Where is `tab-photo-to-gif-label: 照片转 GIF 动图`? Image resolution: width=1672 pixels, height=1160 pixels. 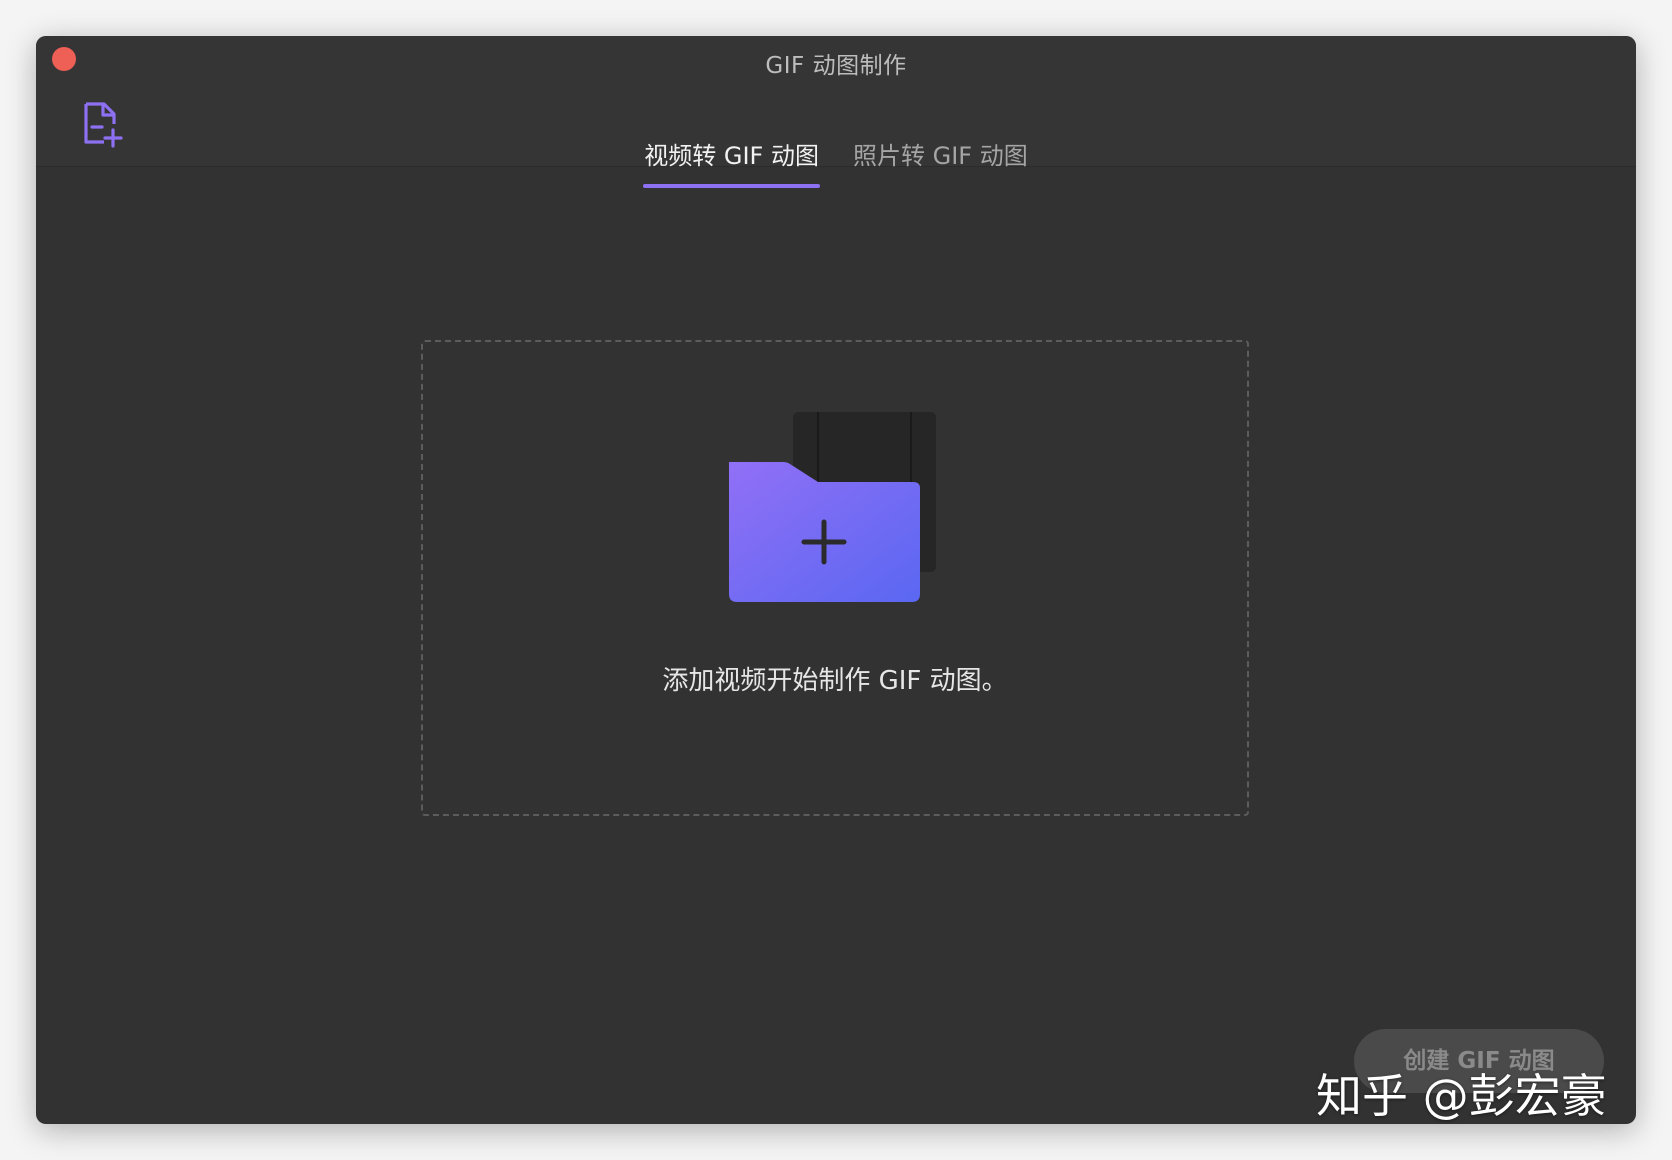 tab-photo-to-gif-label: 照片转 GIF 动图 is located at coordinates (940, 156).